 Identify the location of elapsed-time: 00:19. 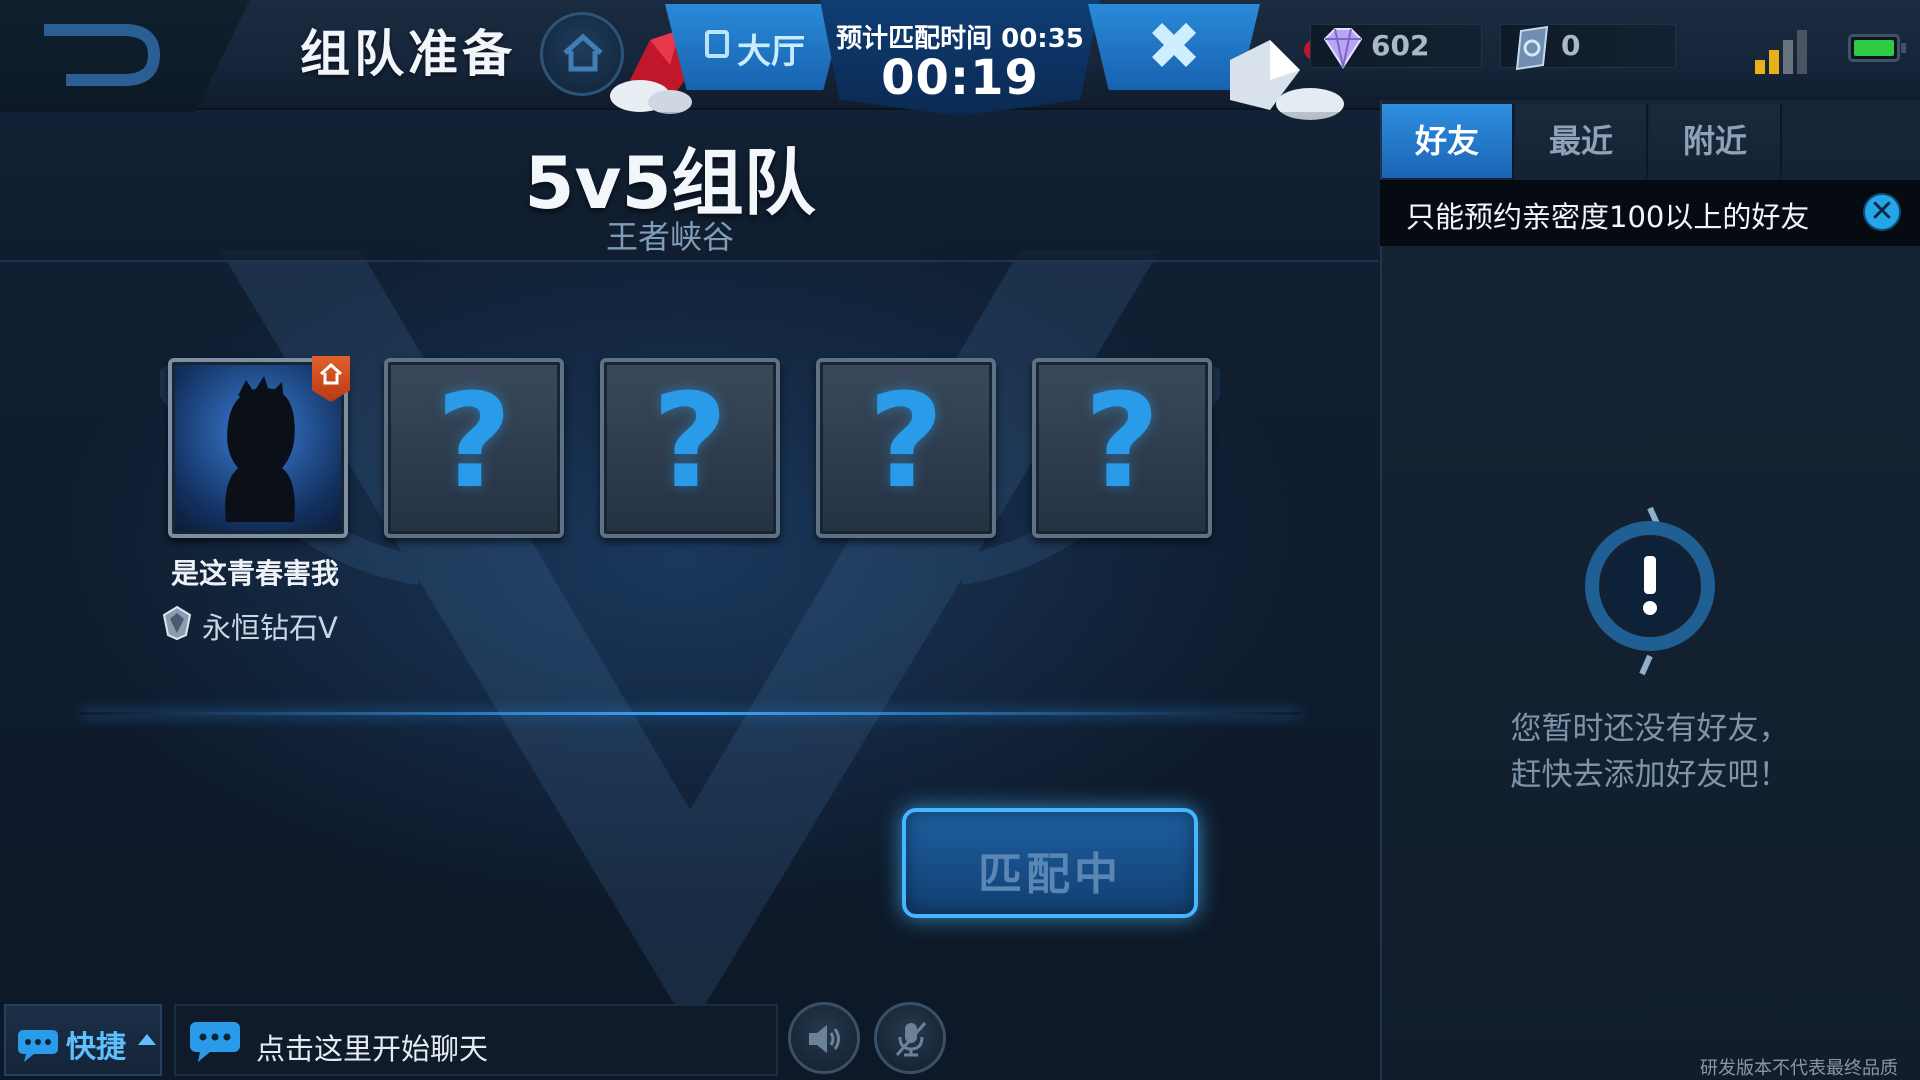
(960, 78).